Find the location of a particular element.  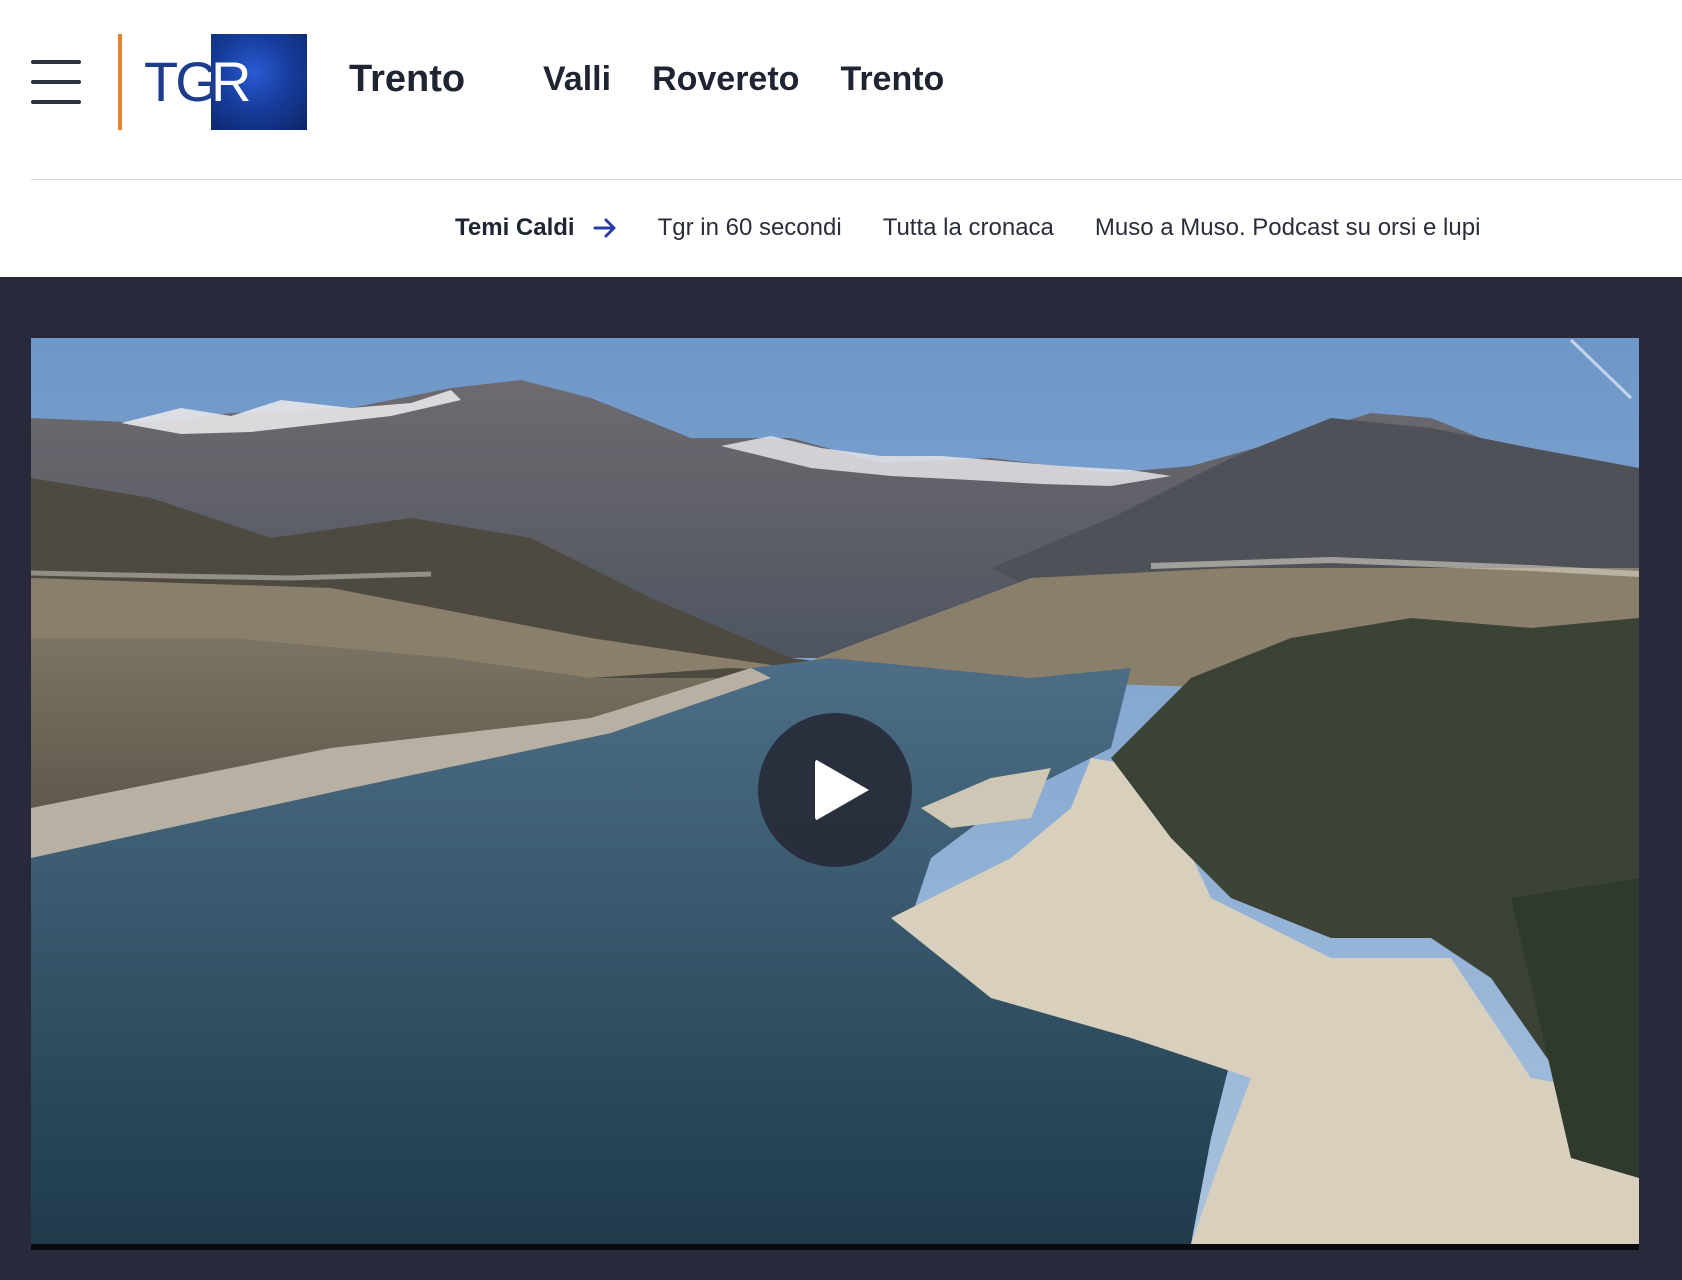

main-nav: Valli Rovereto Trento is located at coordinates (743, 79).